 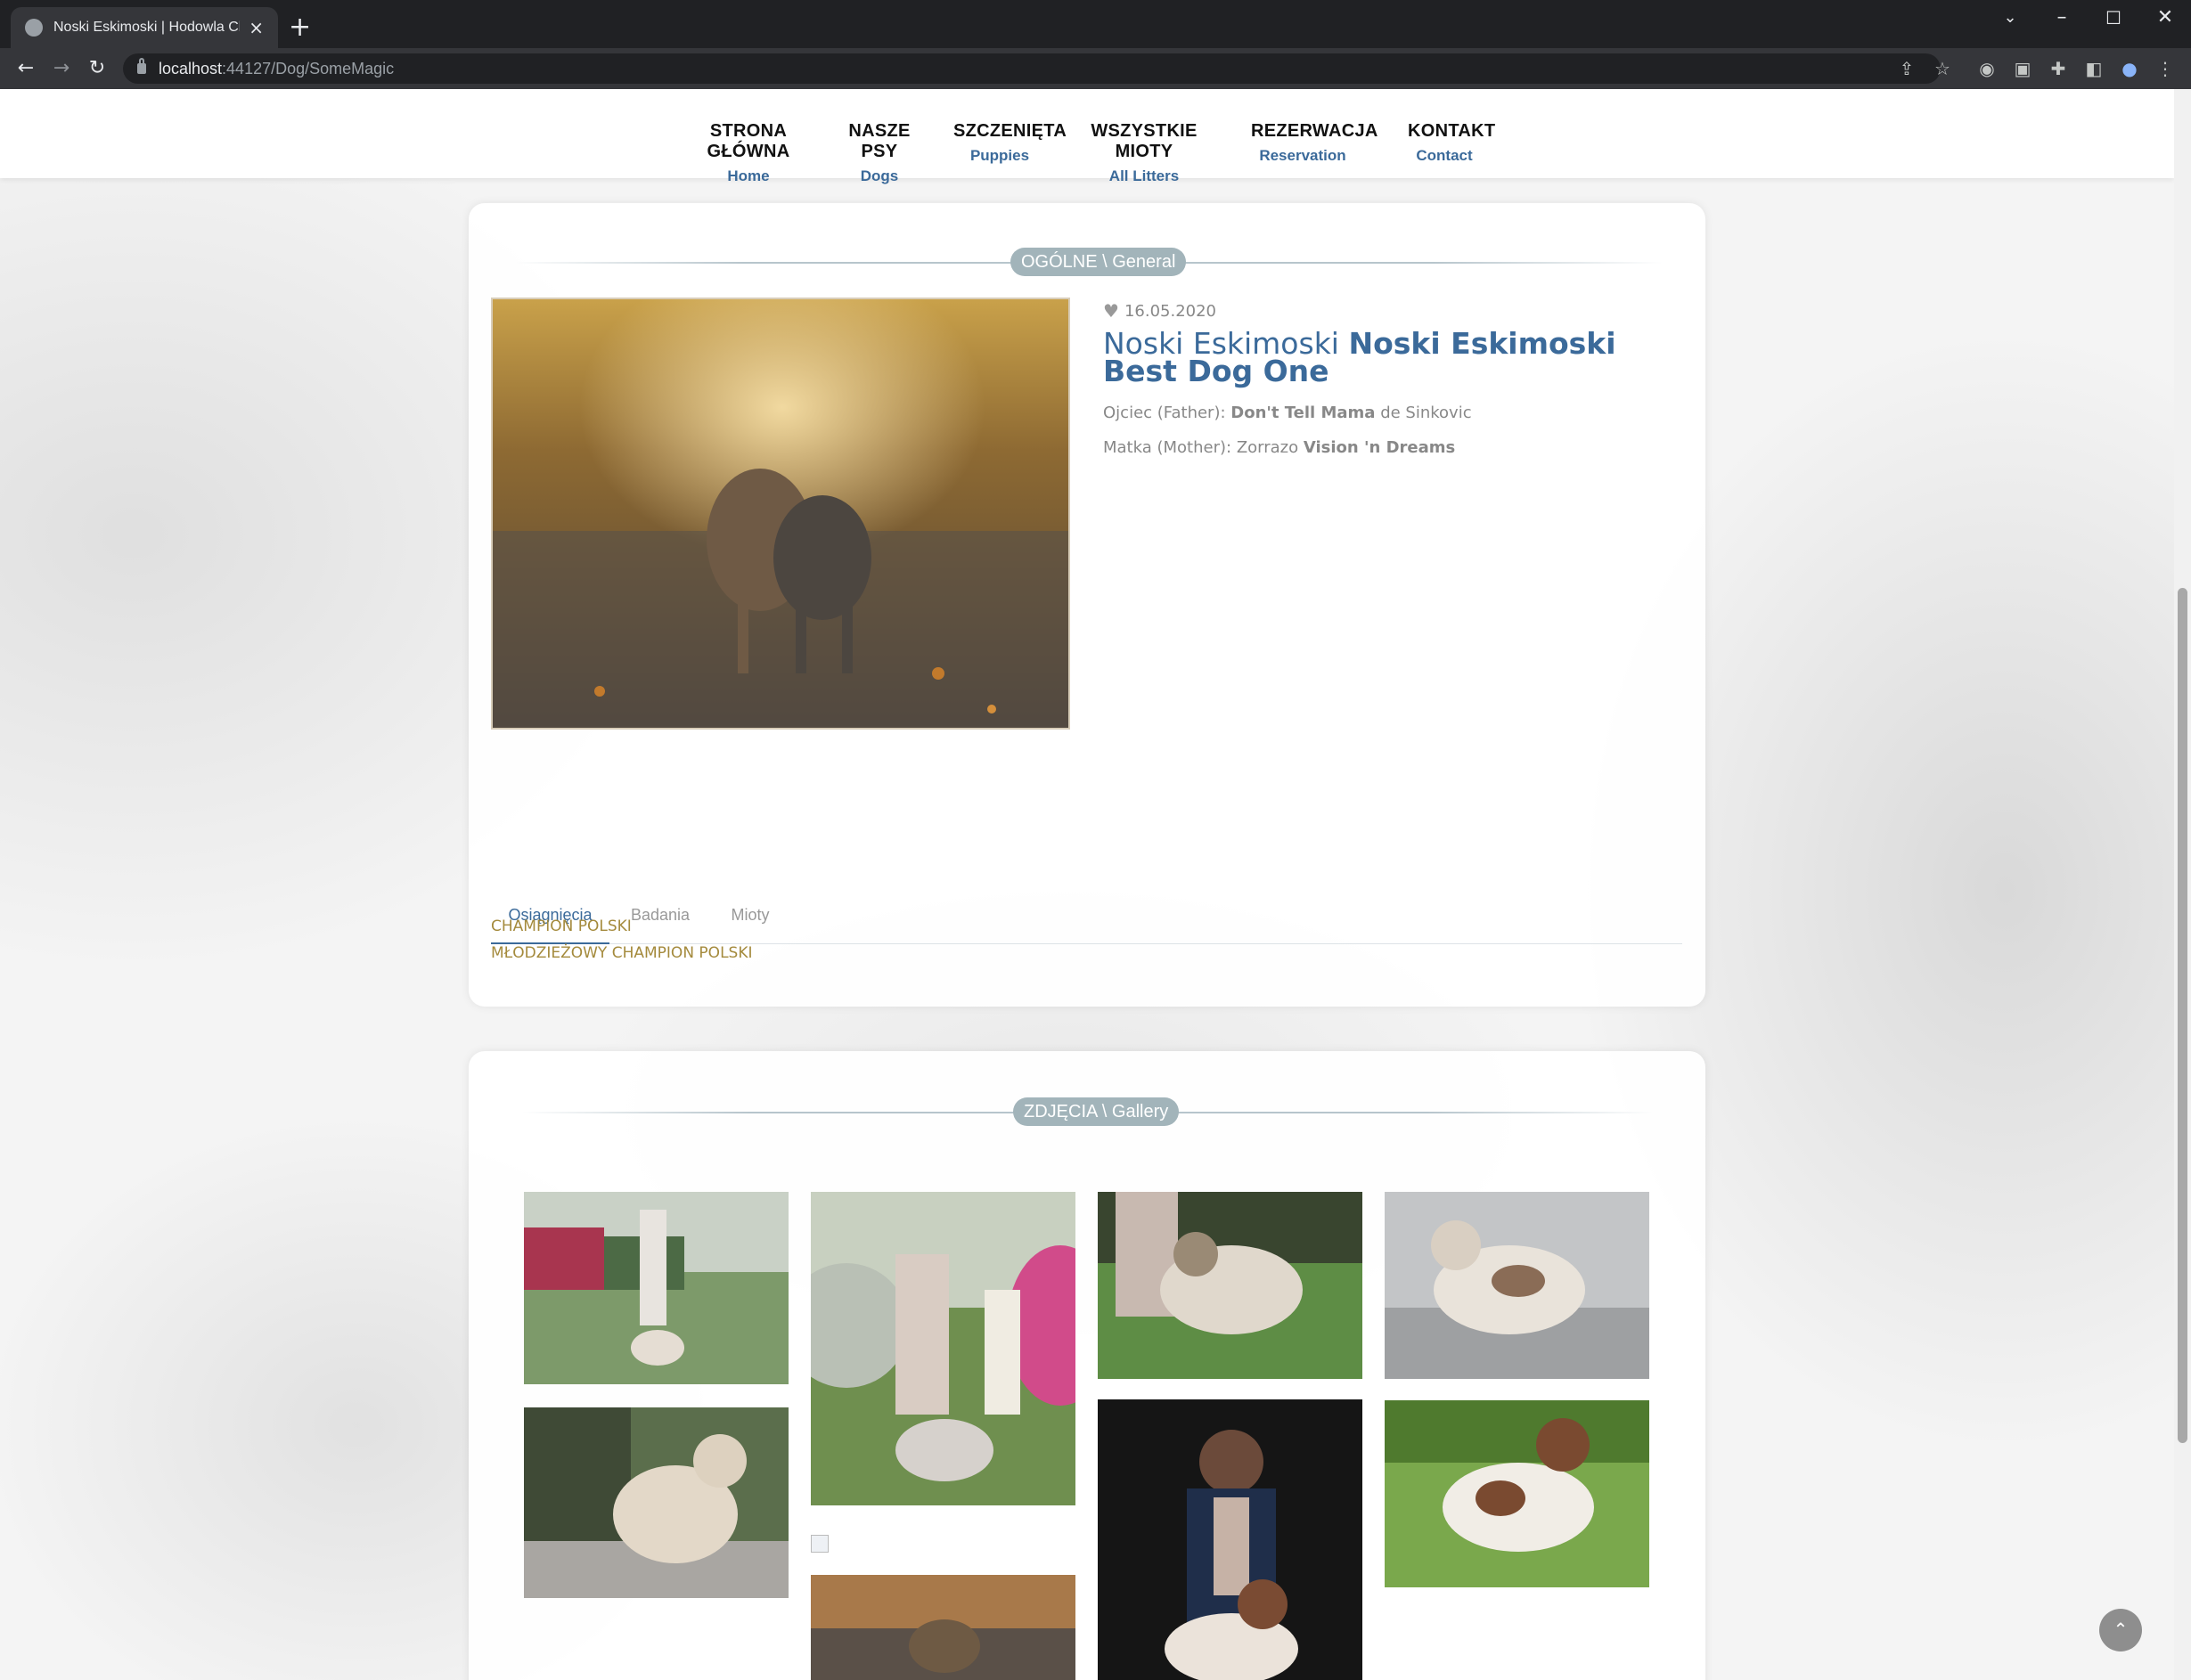 I want to click on broken-image-icon, so click(x=820, y=1544).